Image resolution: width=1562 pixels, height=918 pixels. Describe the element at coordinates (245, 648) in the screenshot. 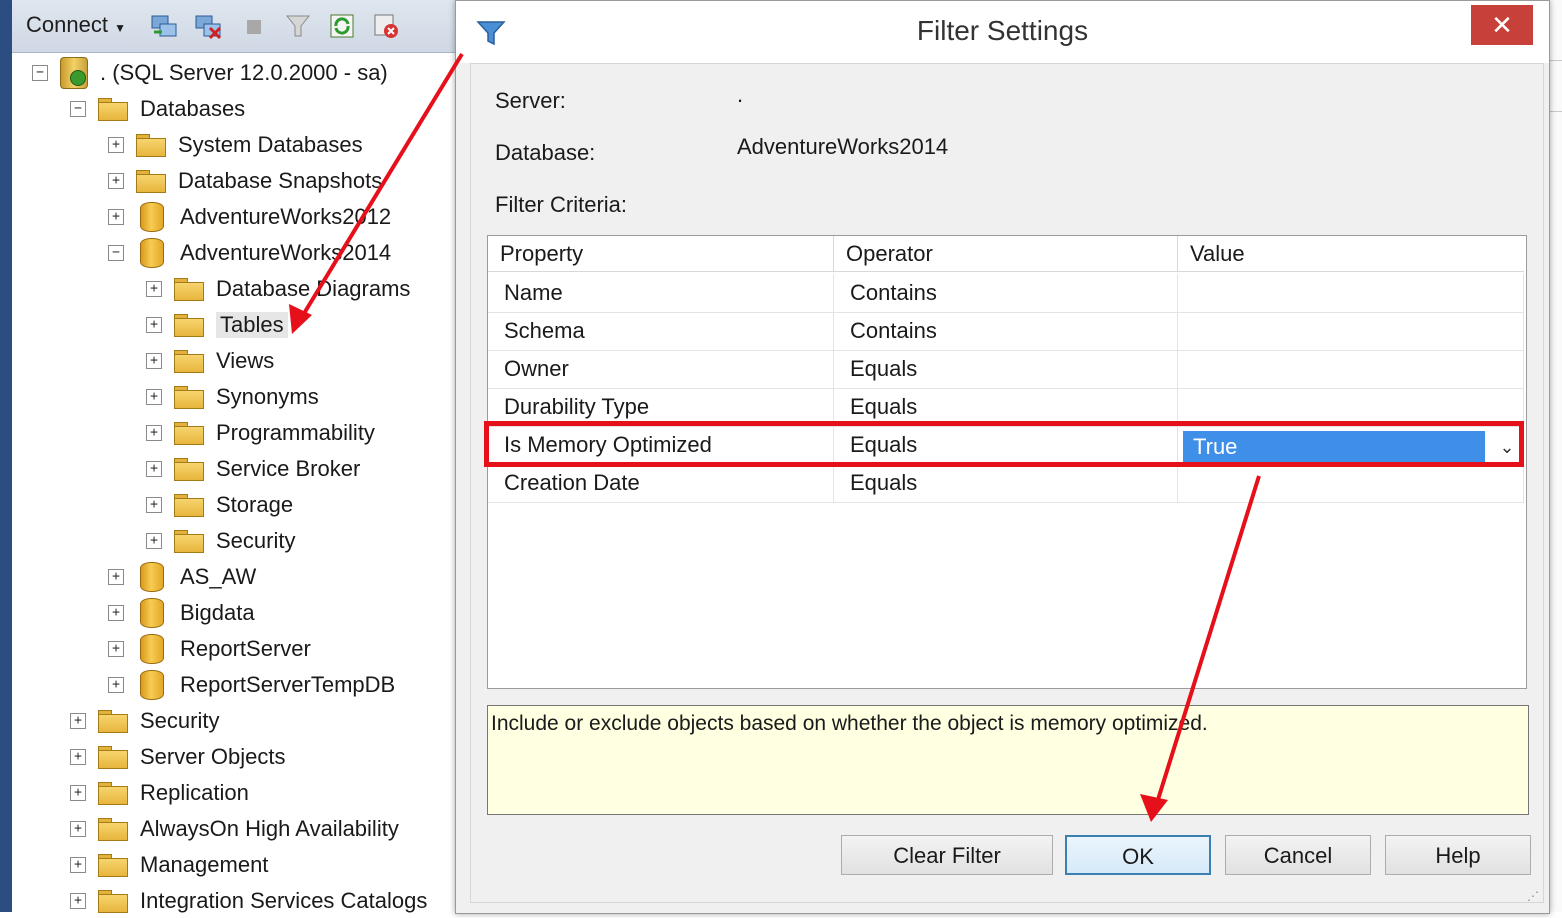

I see `tree-item-label: ReportServer` at that location.